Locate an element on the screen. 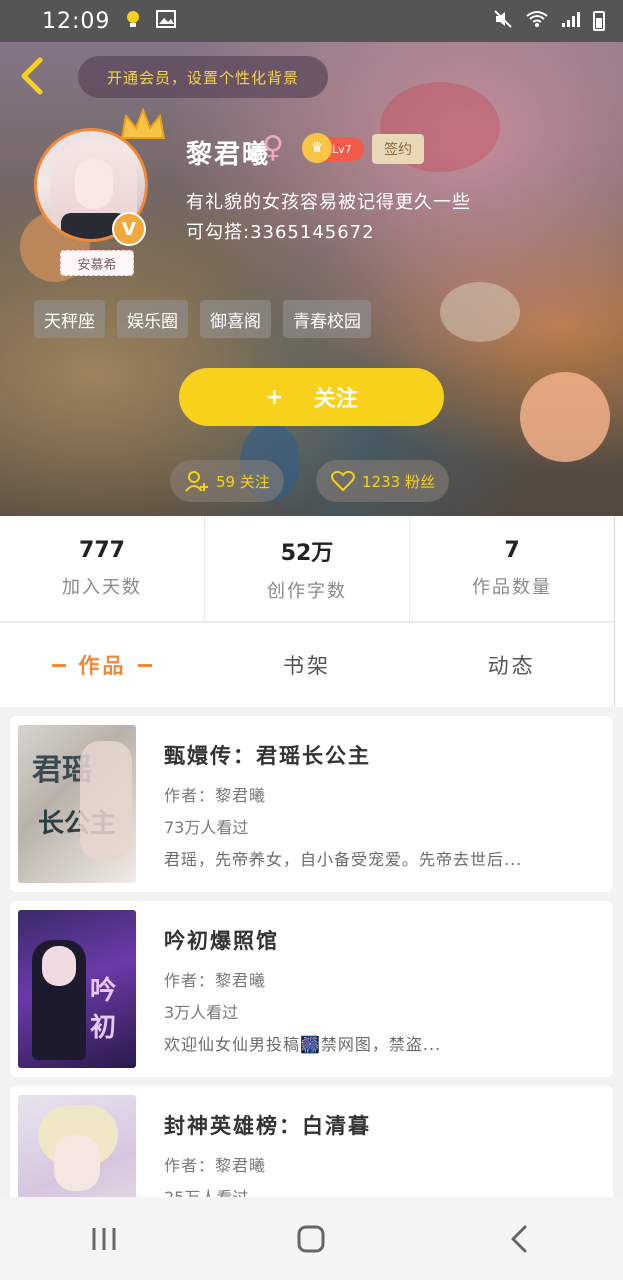  book-cover: 吟初 is located at coordinates (77, 989).